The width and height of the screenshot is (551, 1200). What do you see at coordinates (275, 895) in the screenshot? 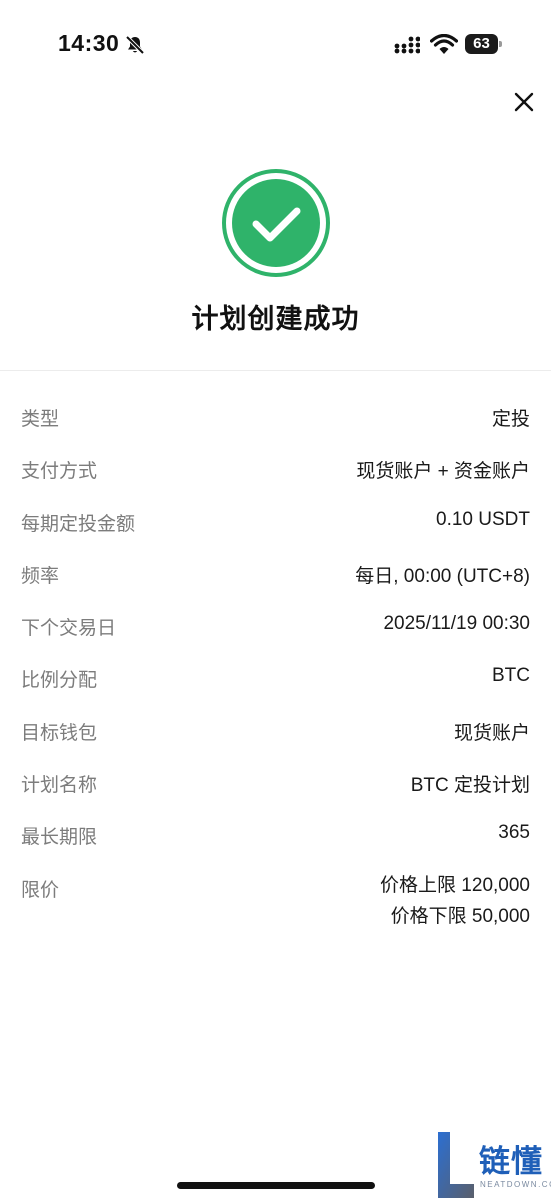
I see `detail-row-price-limit: 限价 价格上限 120,000 价格下限 50,000` at bounding box center [275, 895].